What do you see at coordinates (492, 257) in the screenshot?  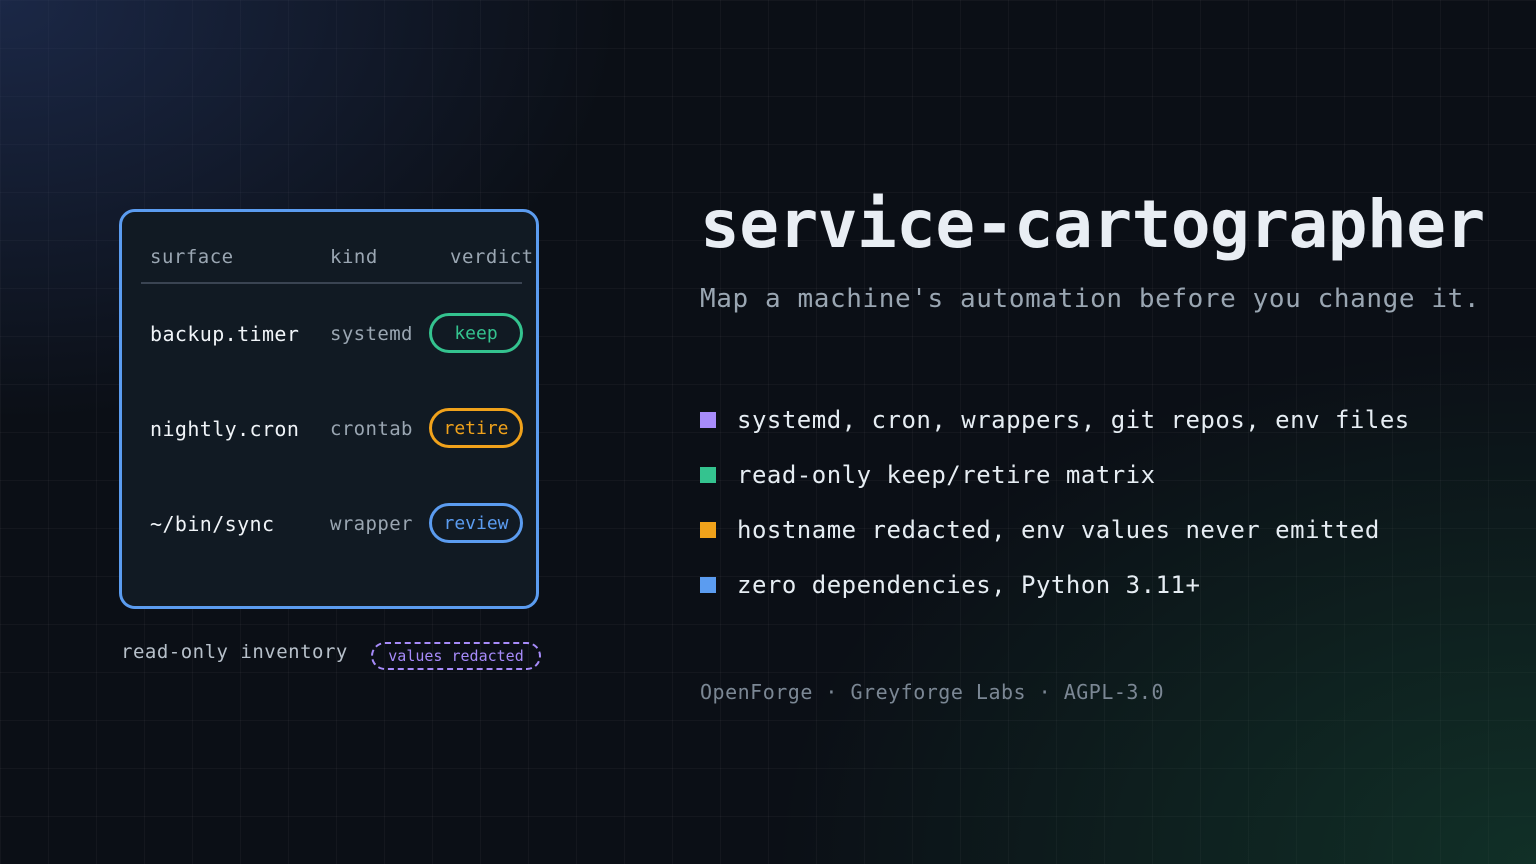 I see `column-header-verdict: verdict` at bounding box center [492, 257].